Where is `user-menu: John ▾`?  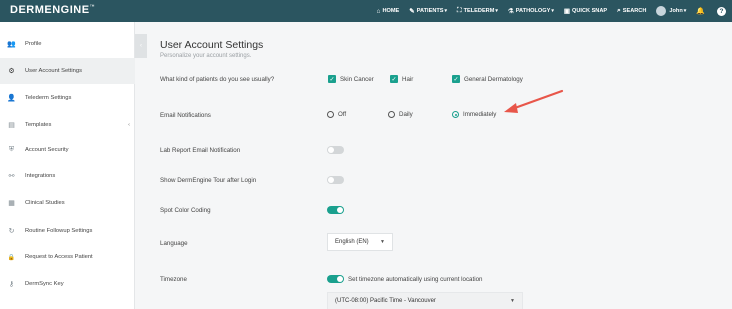 user-menu: John ▾ is located at coordinates (671, 11).